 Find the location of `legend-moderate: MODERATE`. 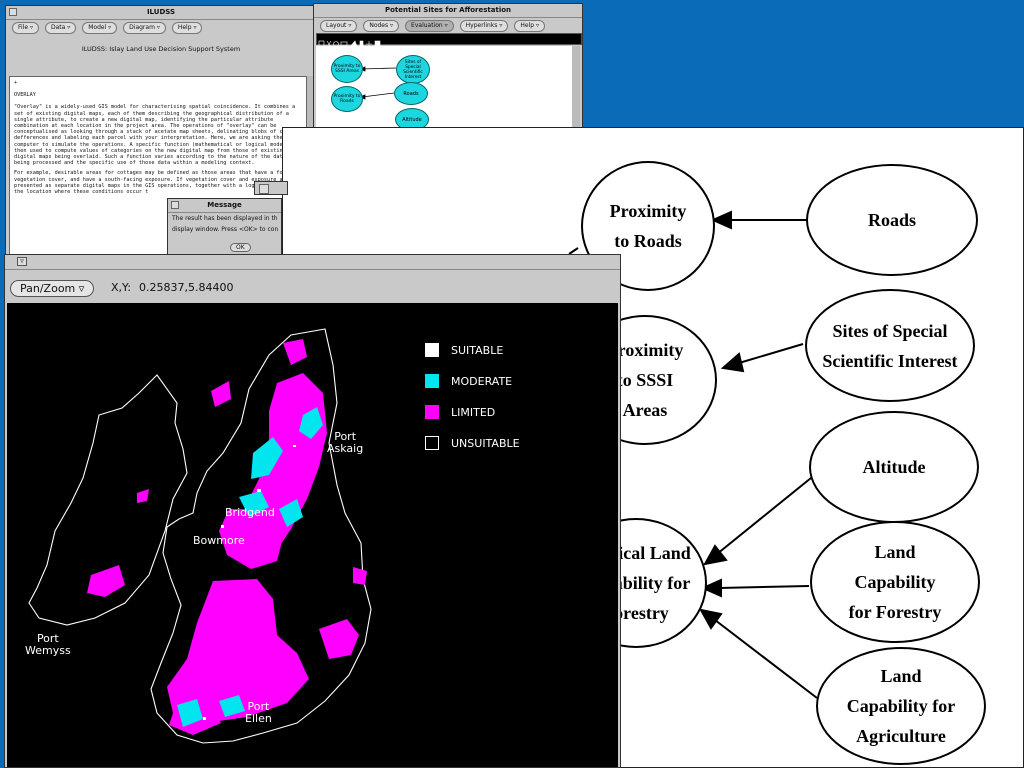

legend-moderate: MODERATE is located at coordinates (468, 381).